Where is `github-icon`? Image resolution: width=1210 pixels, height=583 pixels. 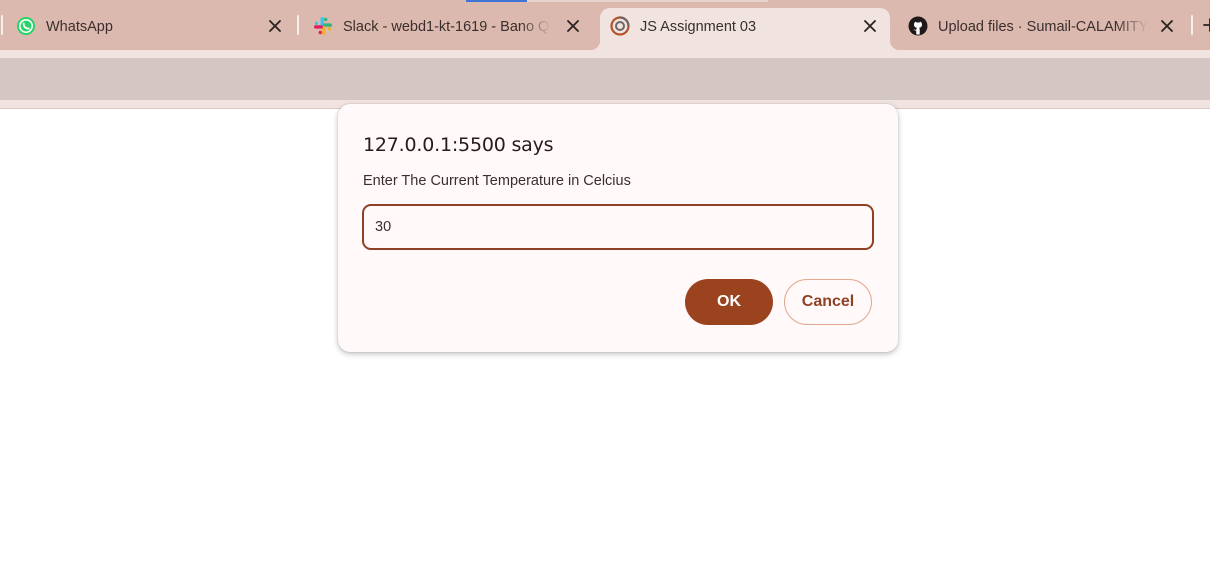 github-icon is located at coordinates (918, 26).